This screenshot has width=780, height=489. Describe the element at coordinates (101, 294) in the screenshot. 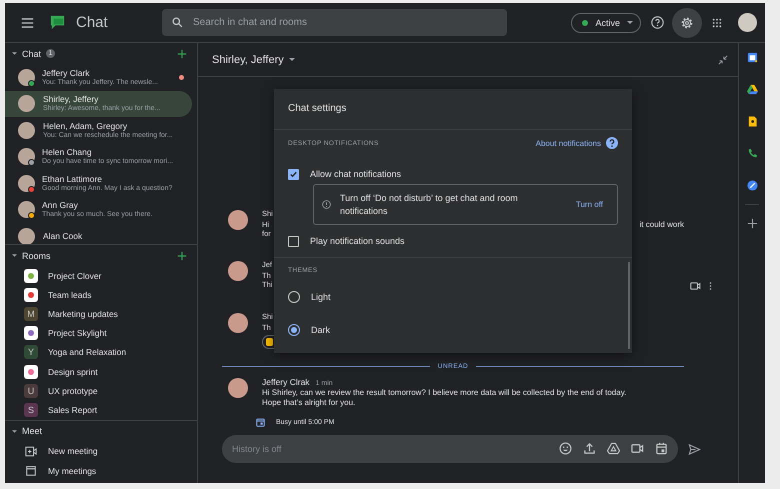

I see `room-item: Team leads` at that location.